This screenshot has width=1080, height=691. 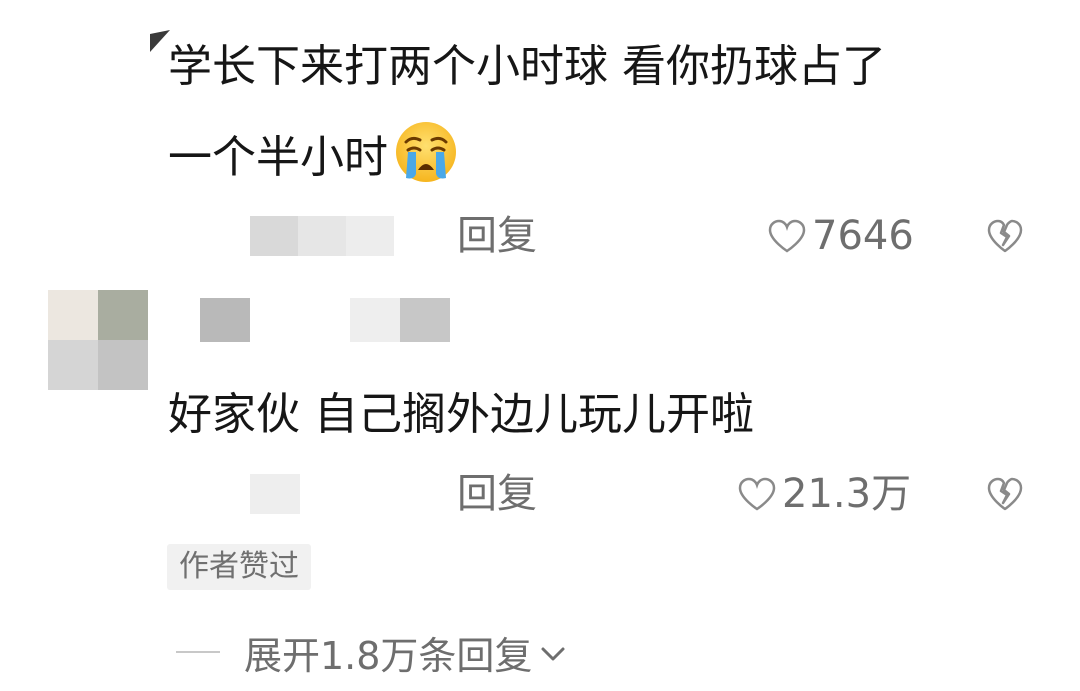 I want to click on comment-1-text-line-2-content: 一个半小时, so click(x=278, y=157).